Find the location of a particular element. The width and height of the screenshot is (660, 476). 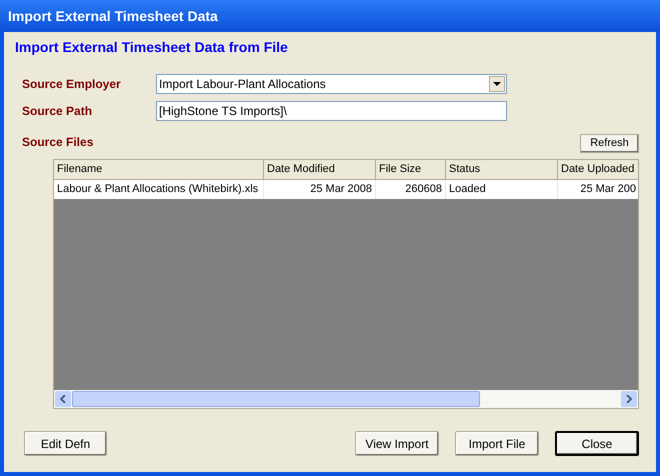

dialog-button: Import File is located at coordinates (497, 443).